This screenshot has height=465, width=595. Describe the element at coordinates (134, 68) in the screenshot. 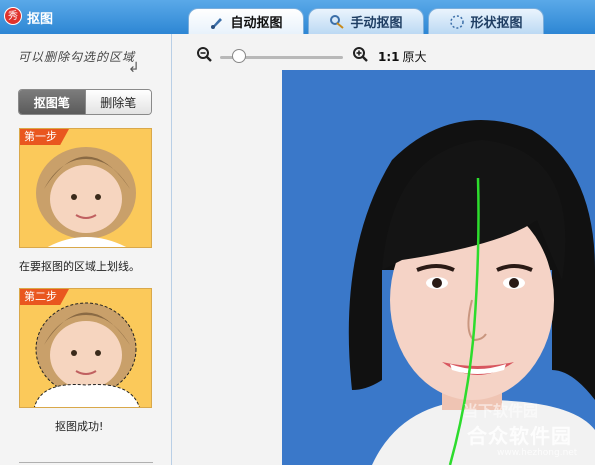

I see `curved-arrow-icon: ↲` at that location.